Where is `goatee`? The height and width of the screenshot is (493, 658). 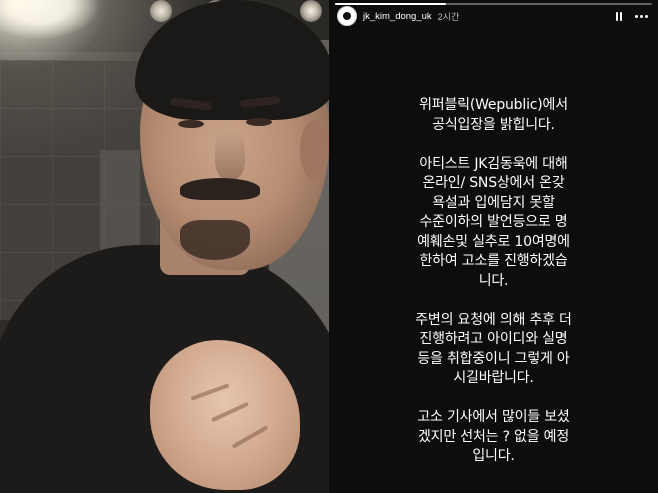 goatee is located at coordinates (215, 240).